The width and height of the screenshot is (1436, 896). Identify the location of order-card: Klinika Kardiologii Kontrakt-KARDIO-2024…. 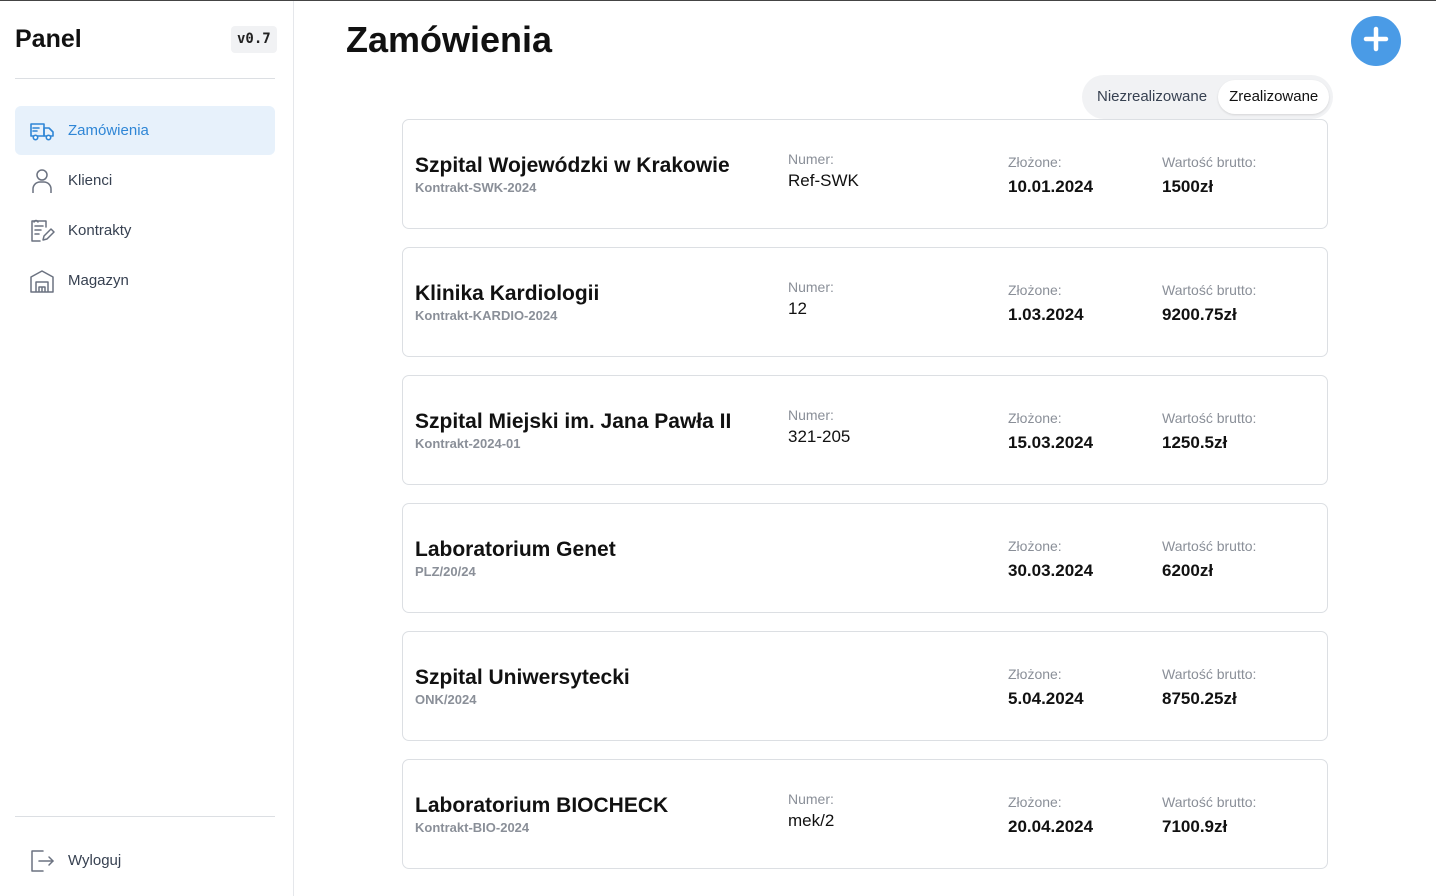
(865, 302).